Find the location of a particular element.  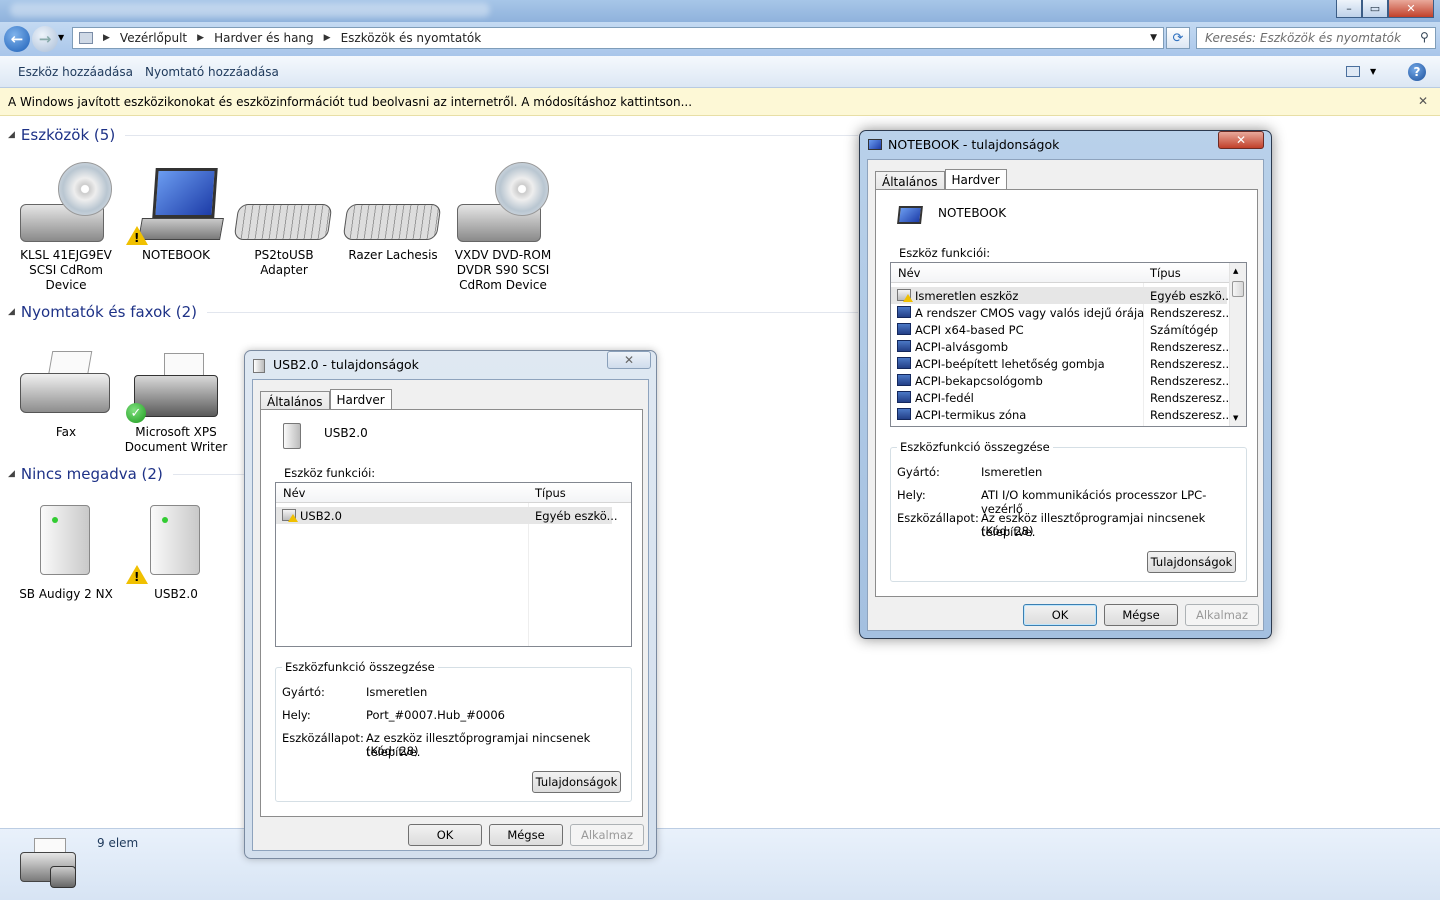

view-icon is located at coordinates (1353, 71).